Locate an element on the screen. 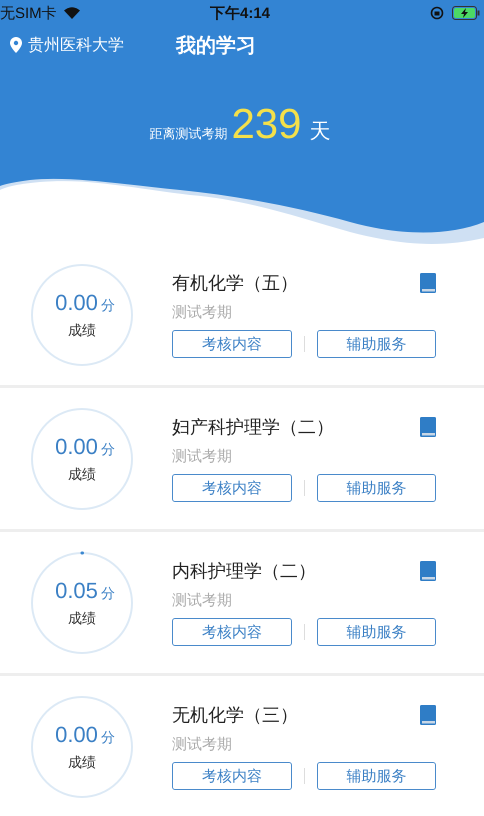 This screenshot has height=816, width=484. score-value: 0.05 is located at coordinates (76, 591).